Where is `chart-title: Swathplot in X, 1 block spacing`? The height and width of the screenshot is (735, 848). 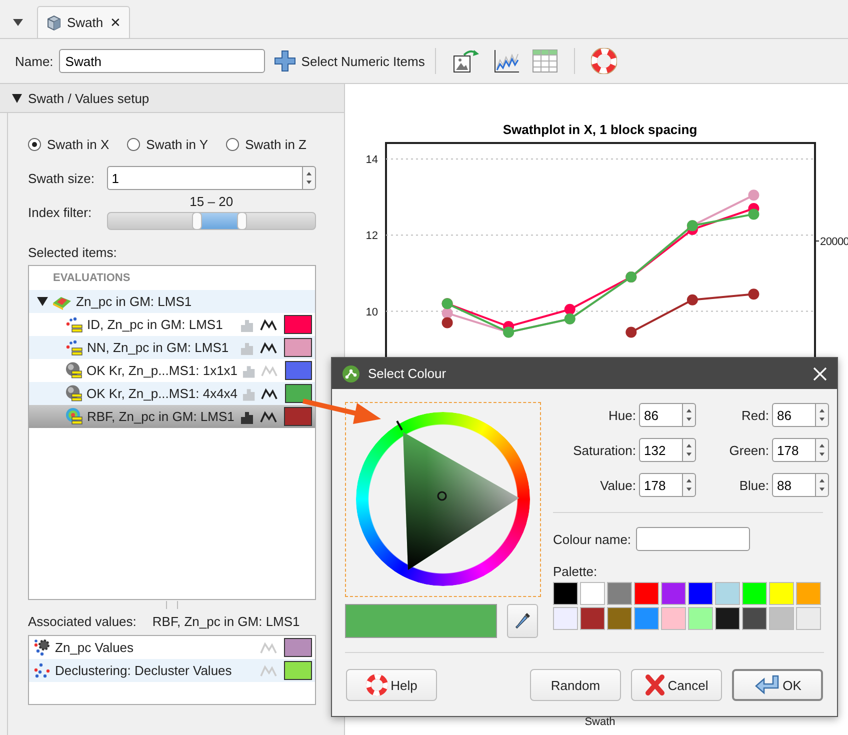 chart-title: Swathplot in X, 1 block spacing is located at coordinates (600, 129).